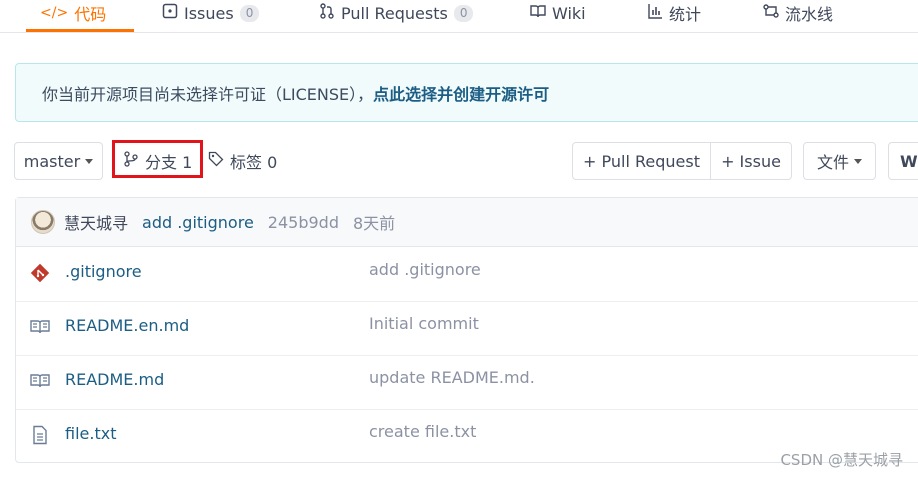 The width and height of the screenshot is (918, 478). I want to click on new-issue-button: + Issue, so click(751, 161).